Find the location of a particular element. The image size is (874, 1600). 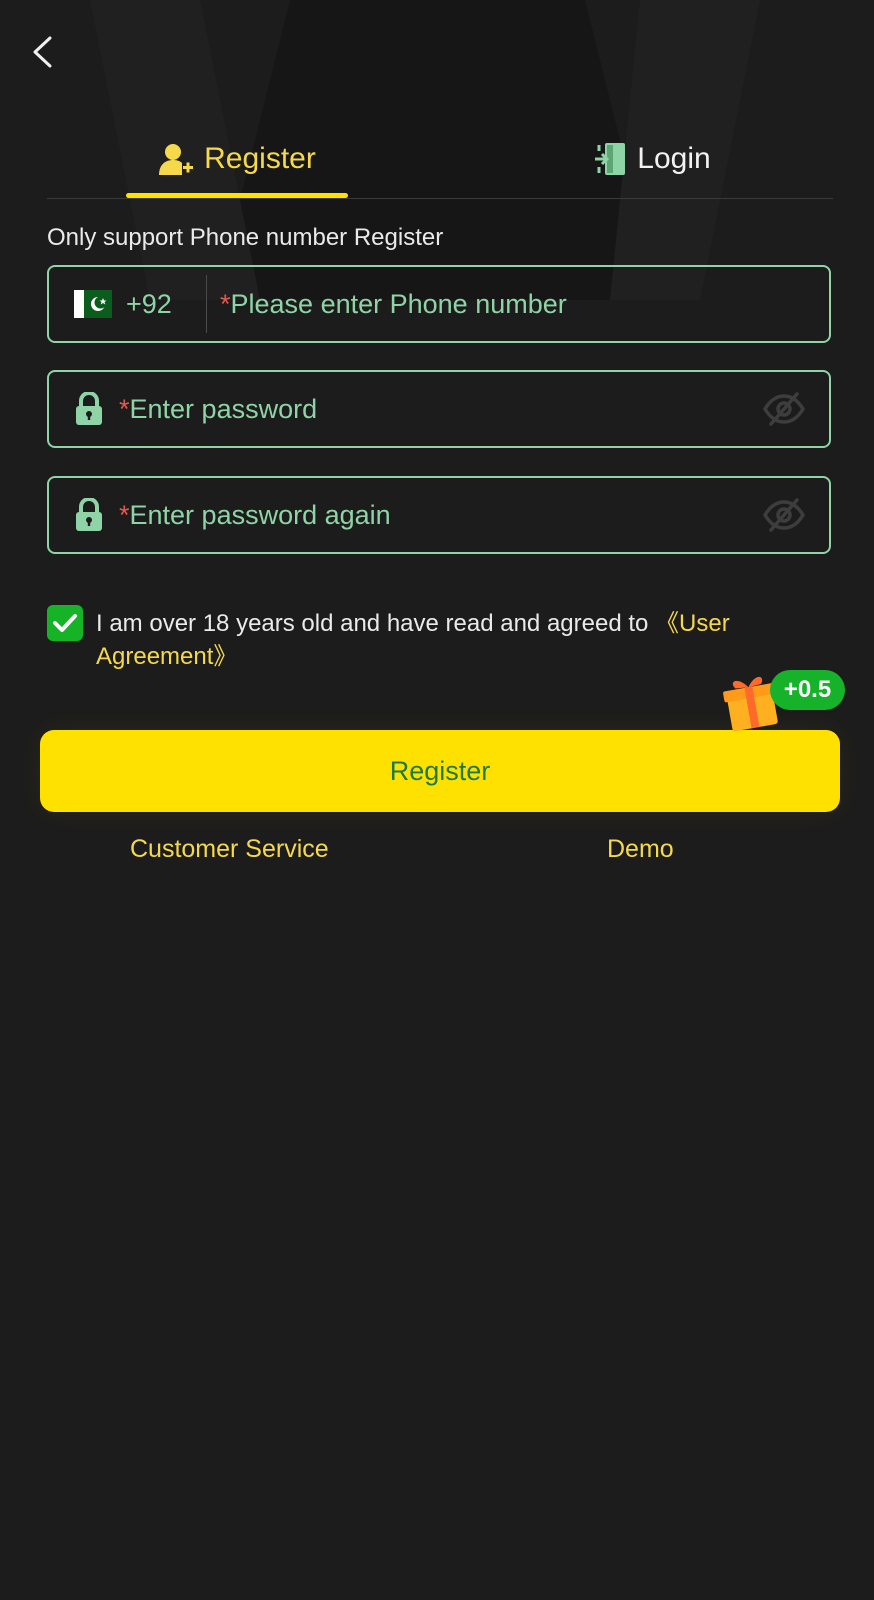

customer-service-link: Customer Service is located at coordinates (229, 849).